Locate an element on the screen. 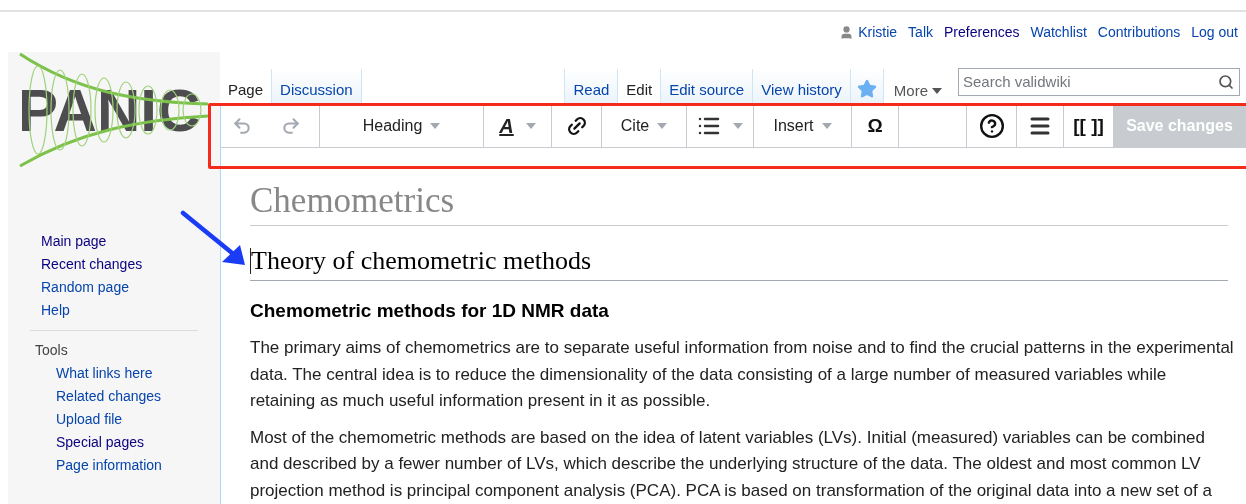 Image resolution: width=1246 pixels, height=504 pixels. paragraph: The primary aims of chemometrics are to separate useful information from noise and to find the crucial patterns in the experimental data. The central idea is to reduce the dimensionality of the data consisting of a large number of measured variables while retaining as much useful information present in it as possible. is located at coordinates (742, 374).